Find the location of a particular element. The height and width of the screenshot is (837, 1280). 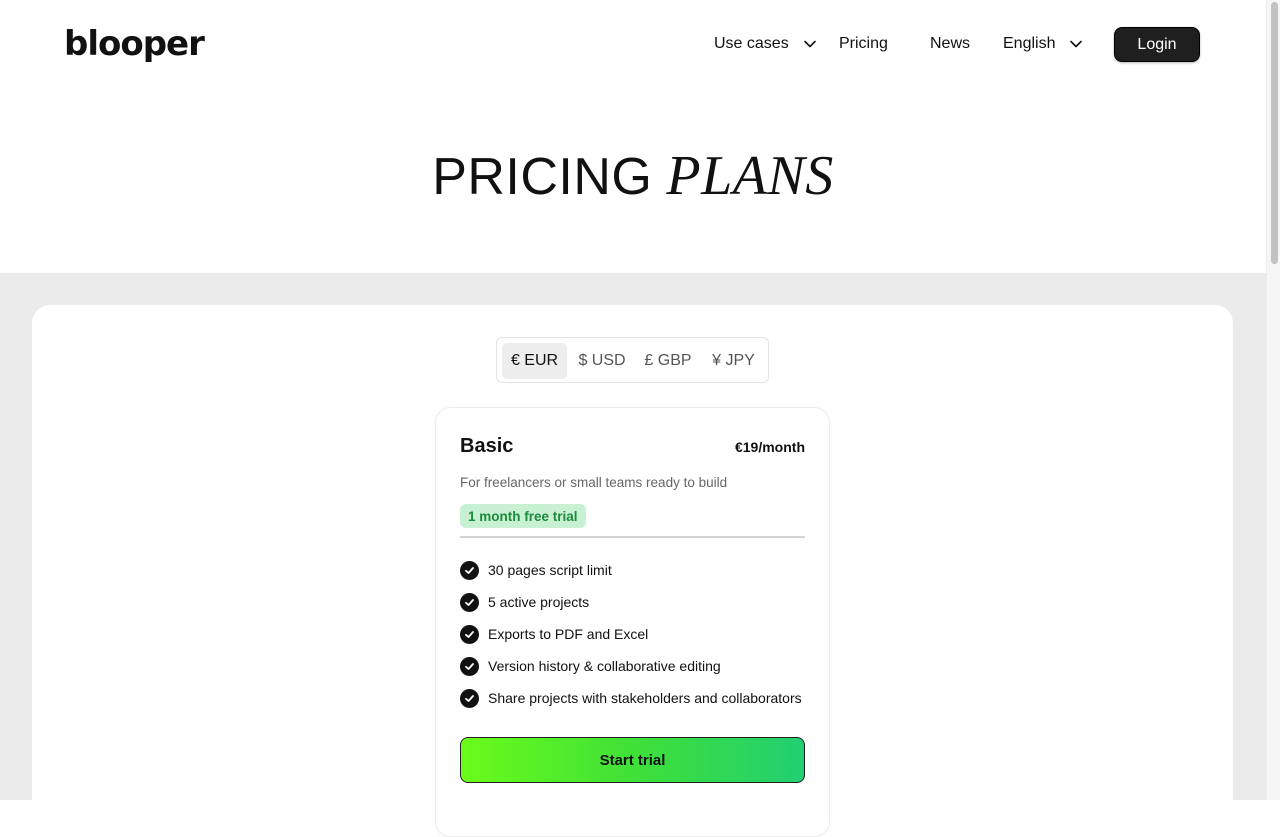

language-selector: English is located at coordinates (1043, 44).